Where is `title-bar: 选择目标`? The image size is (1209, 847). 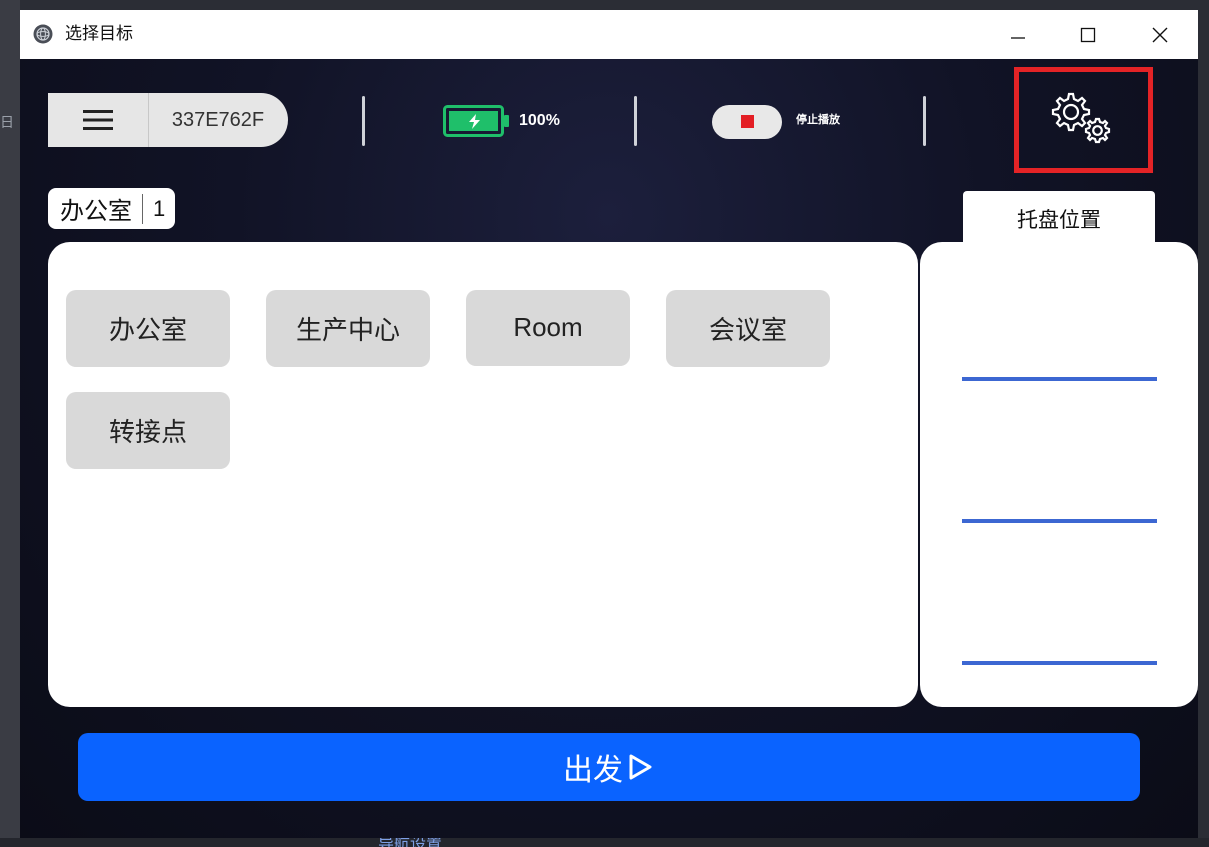
title-bar: 选择目标 is located at coordinates (609, 34).